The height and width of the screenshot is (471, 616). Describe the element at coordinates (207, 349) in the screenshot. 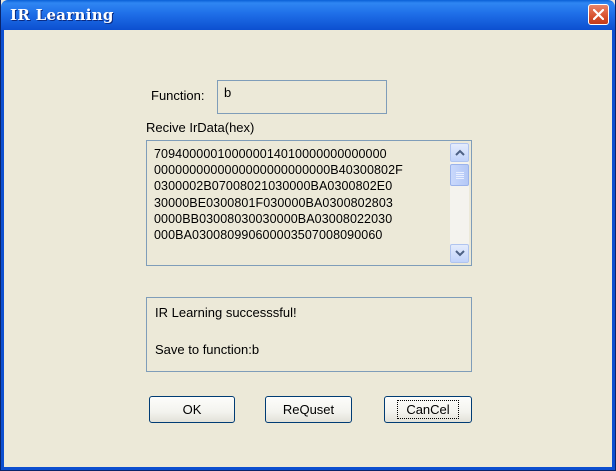

I see `save-message: Save to function:b` at that location.